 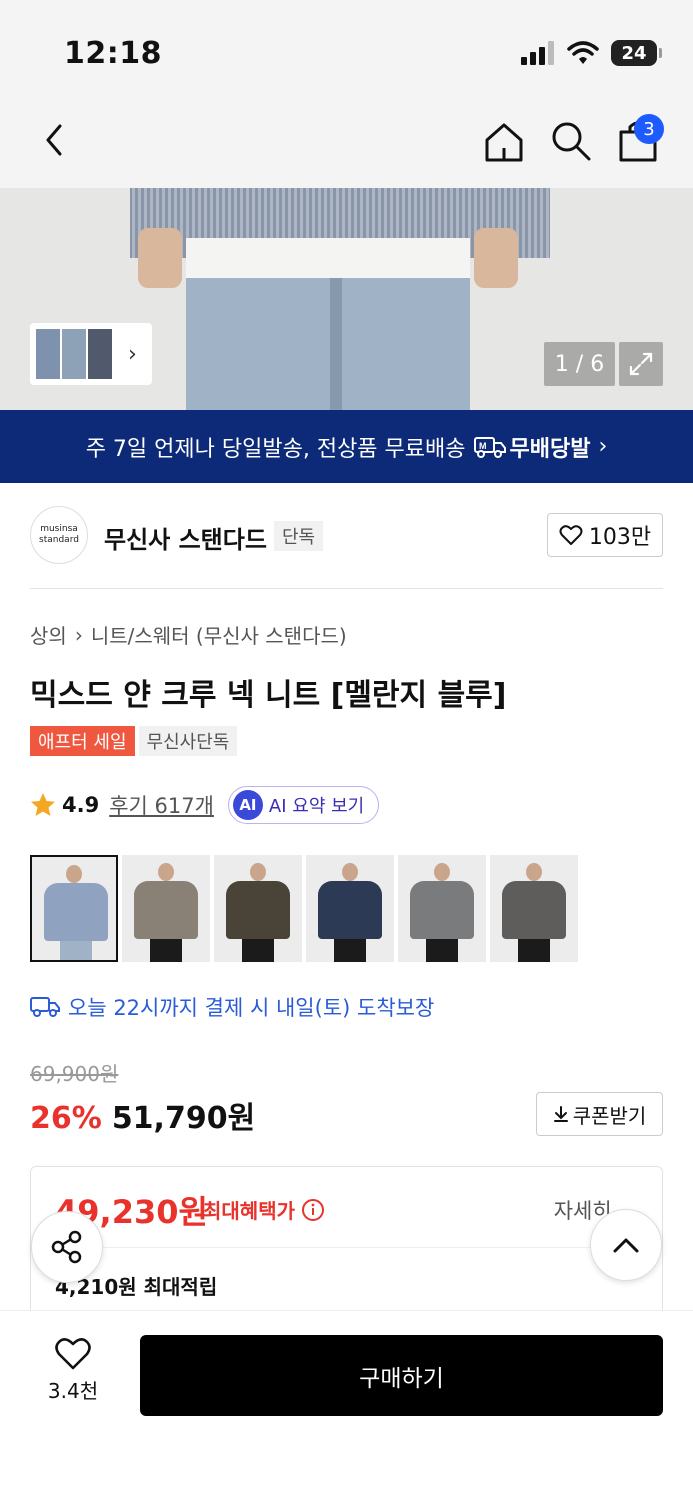 What do you see at coordinates (74, 1074) in the screenshot?
I see `original-price: 69,900원` at bounding box center [74, 1074].